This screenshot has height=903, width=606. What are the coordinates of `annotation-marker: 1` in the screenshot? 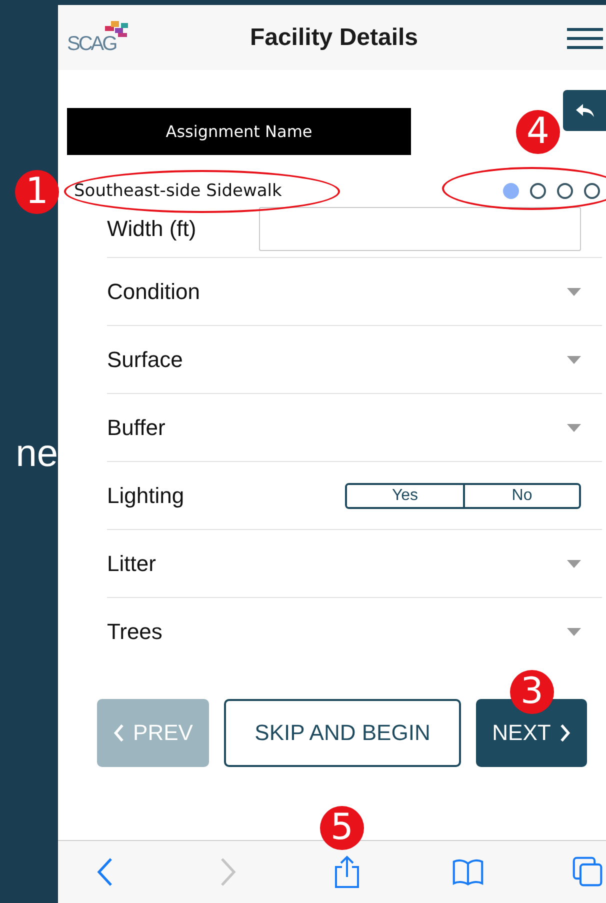 It's located at (37, 192).